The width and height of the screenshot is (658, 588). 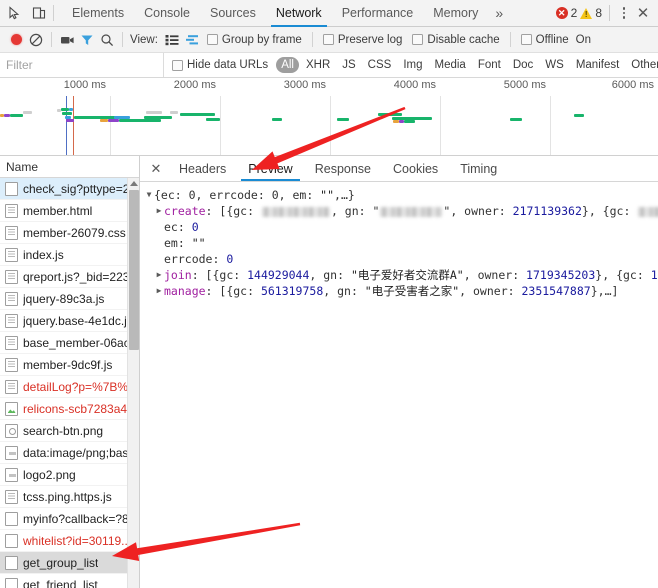 I want to click on request-list-scrollbar, so click(x=133, y=383).